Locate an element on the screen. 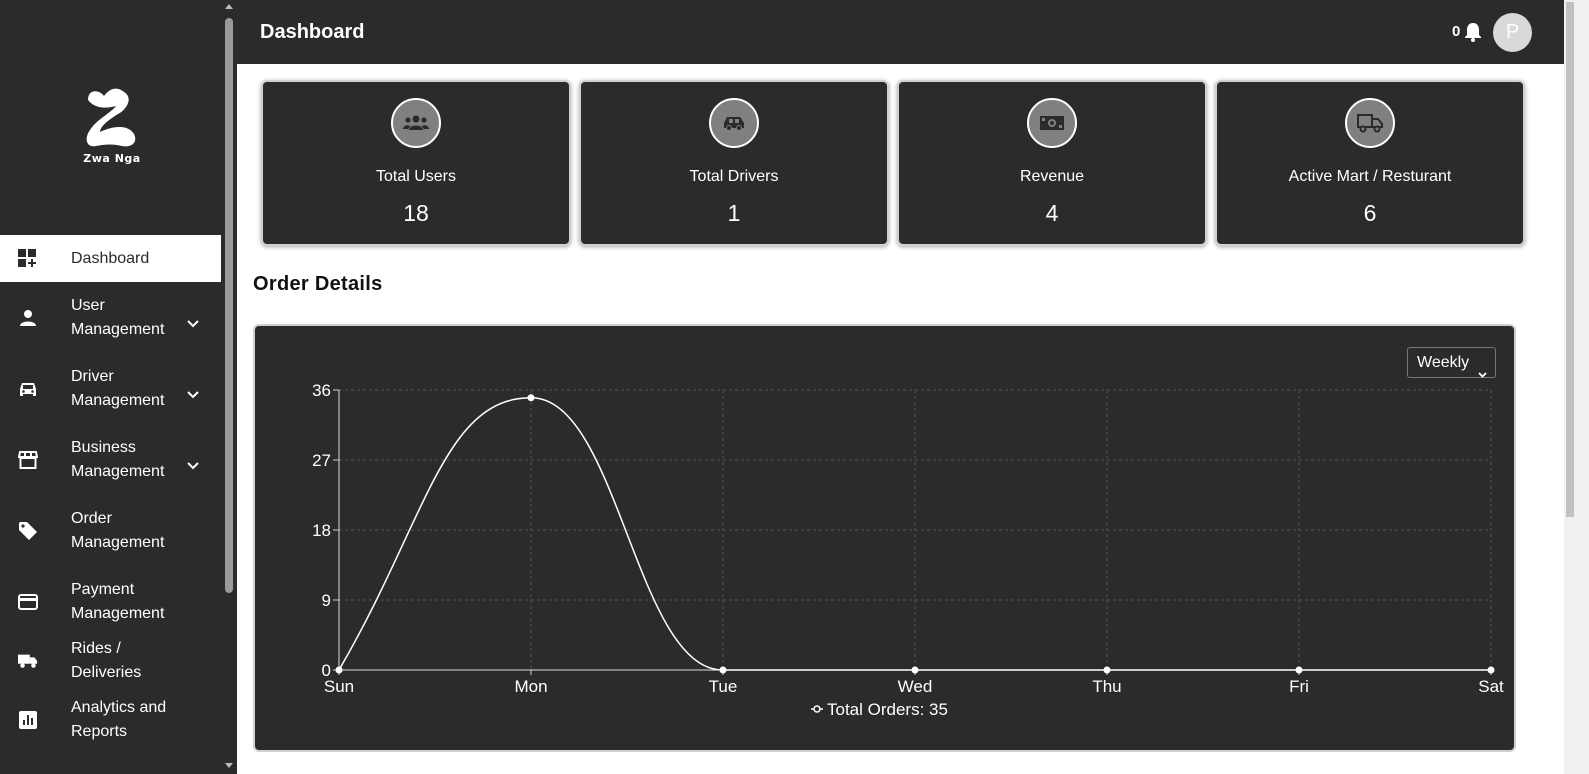 This screenshot has height=774, width=1589. page-scroll-thumb is located at coordinates (1570, 259).